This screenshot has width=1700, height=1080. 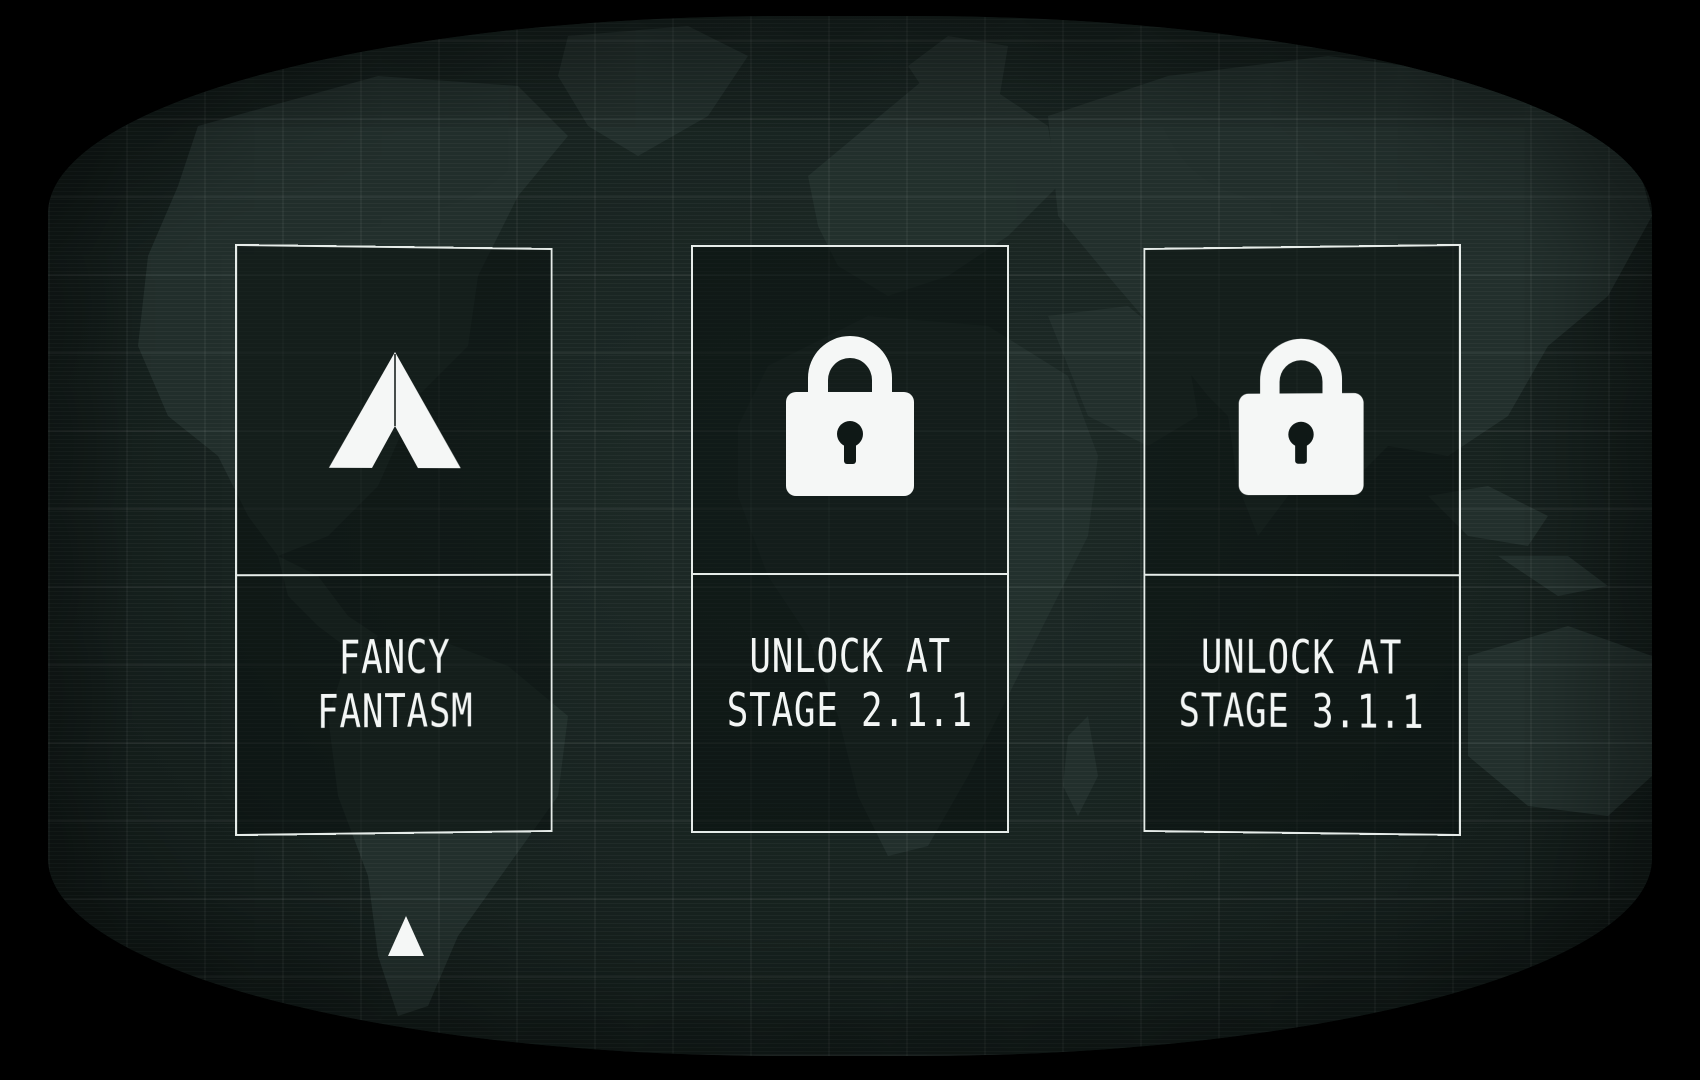 I want to click on locked-card-stage-2: UNLOCK AT STAGE 2.1.1, so click(x=850, y=539).